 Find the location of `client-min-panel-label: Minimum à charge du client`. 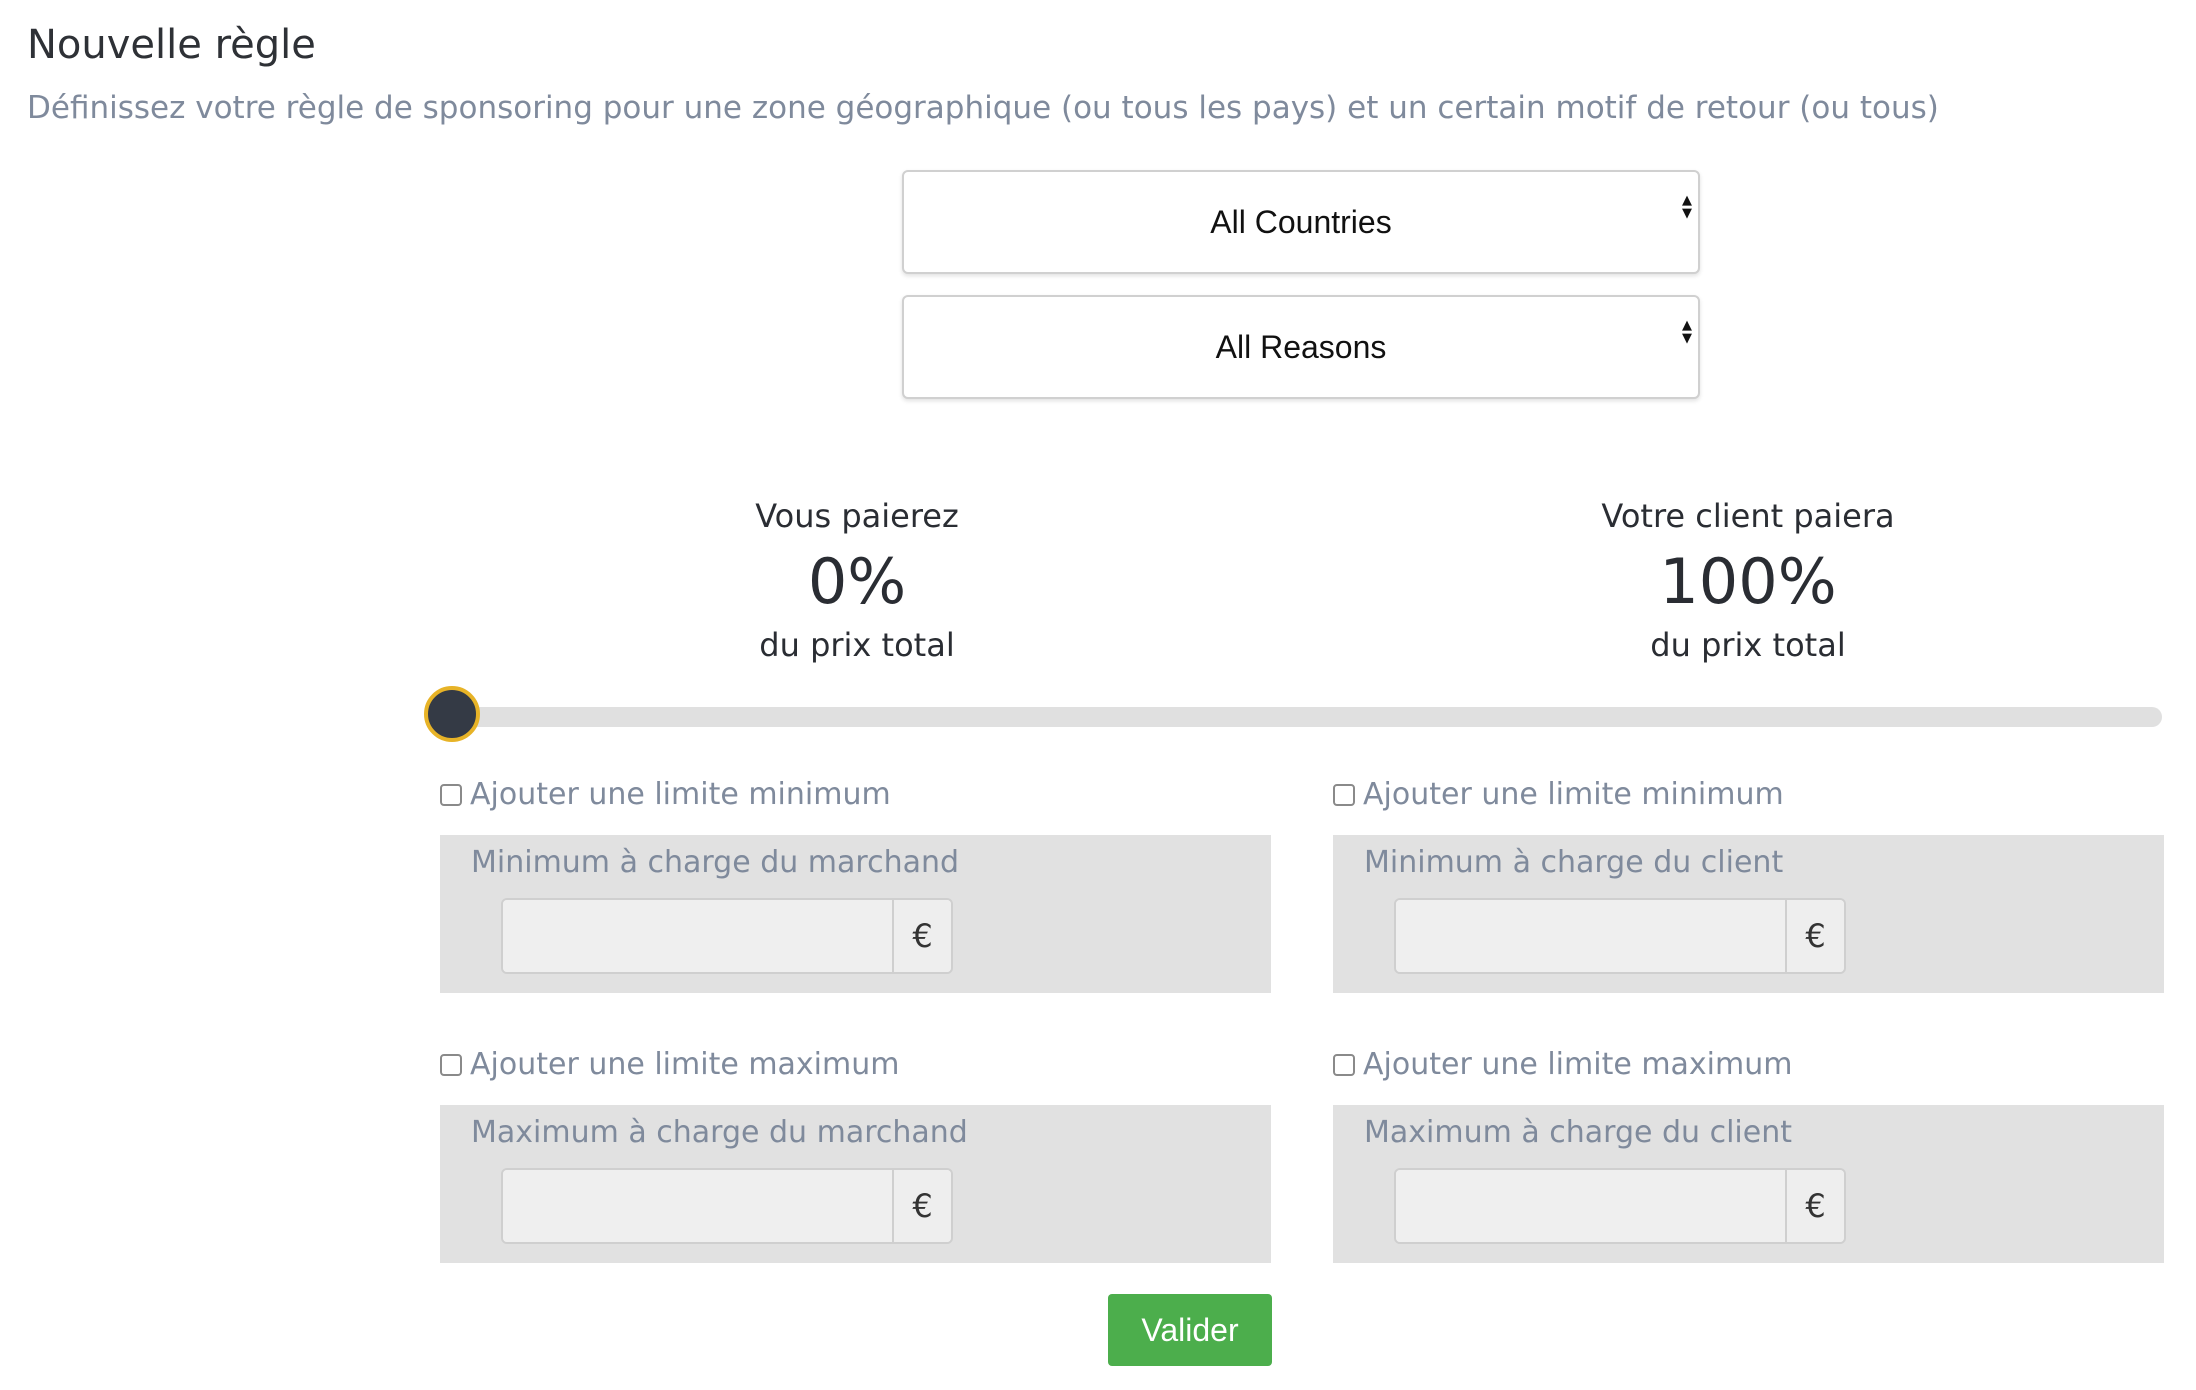

client-min-panel-label: Minimum à charge du client is located at coordinates (1574, 862).